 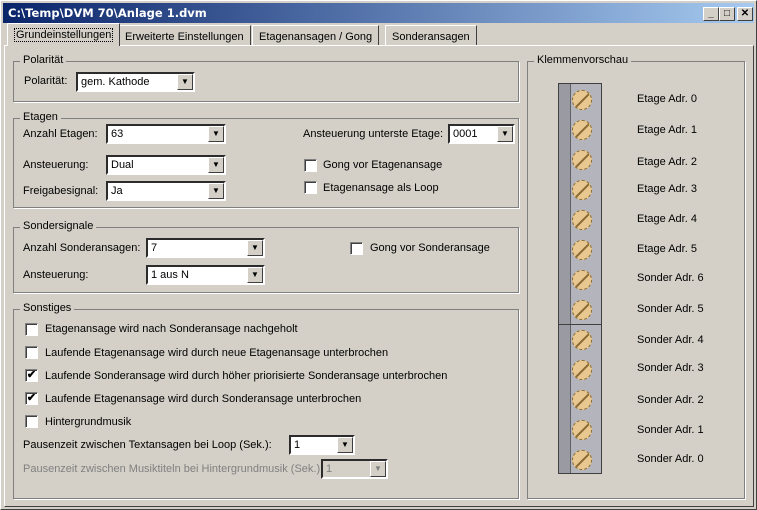 What do you see at coordinates (745, 14) in the screenshot?
I see `close-button: ✕` at bounding box center [745, 14].